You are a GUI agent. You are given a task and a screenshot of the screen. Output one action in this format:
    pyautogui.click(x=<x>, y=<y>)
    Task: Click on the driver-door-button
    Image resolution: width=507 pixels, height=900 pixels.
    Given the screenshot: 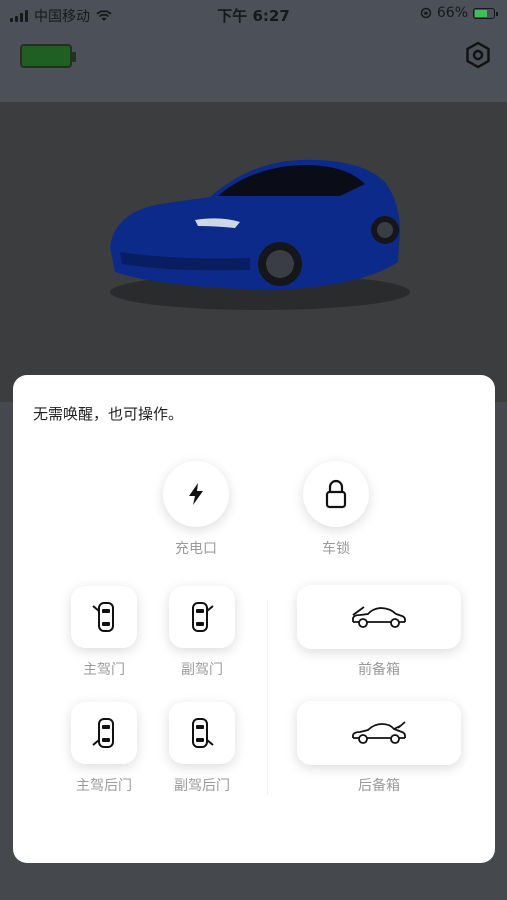 What is the action you would take?
    pyautogui.click(x=104, y=617)
    